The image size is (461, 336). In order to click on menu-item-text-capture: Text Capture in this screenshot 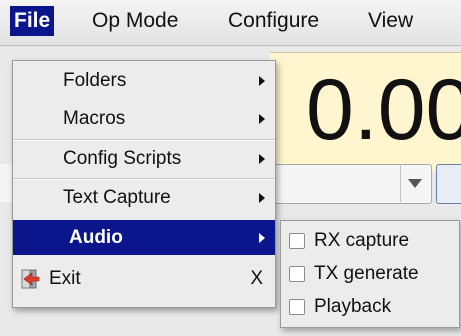, I will do `click(144, 197)`.